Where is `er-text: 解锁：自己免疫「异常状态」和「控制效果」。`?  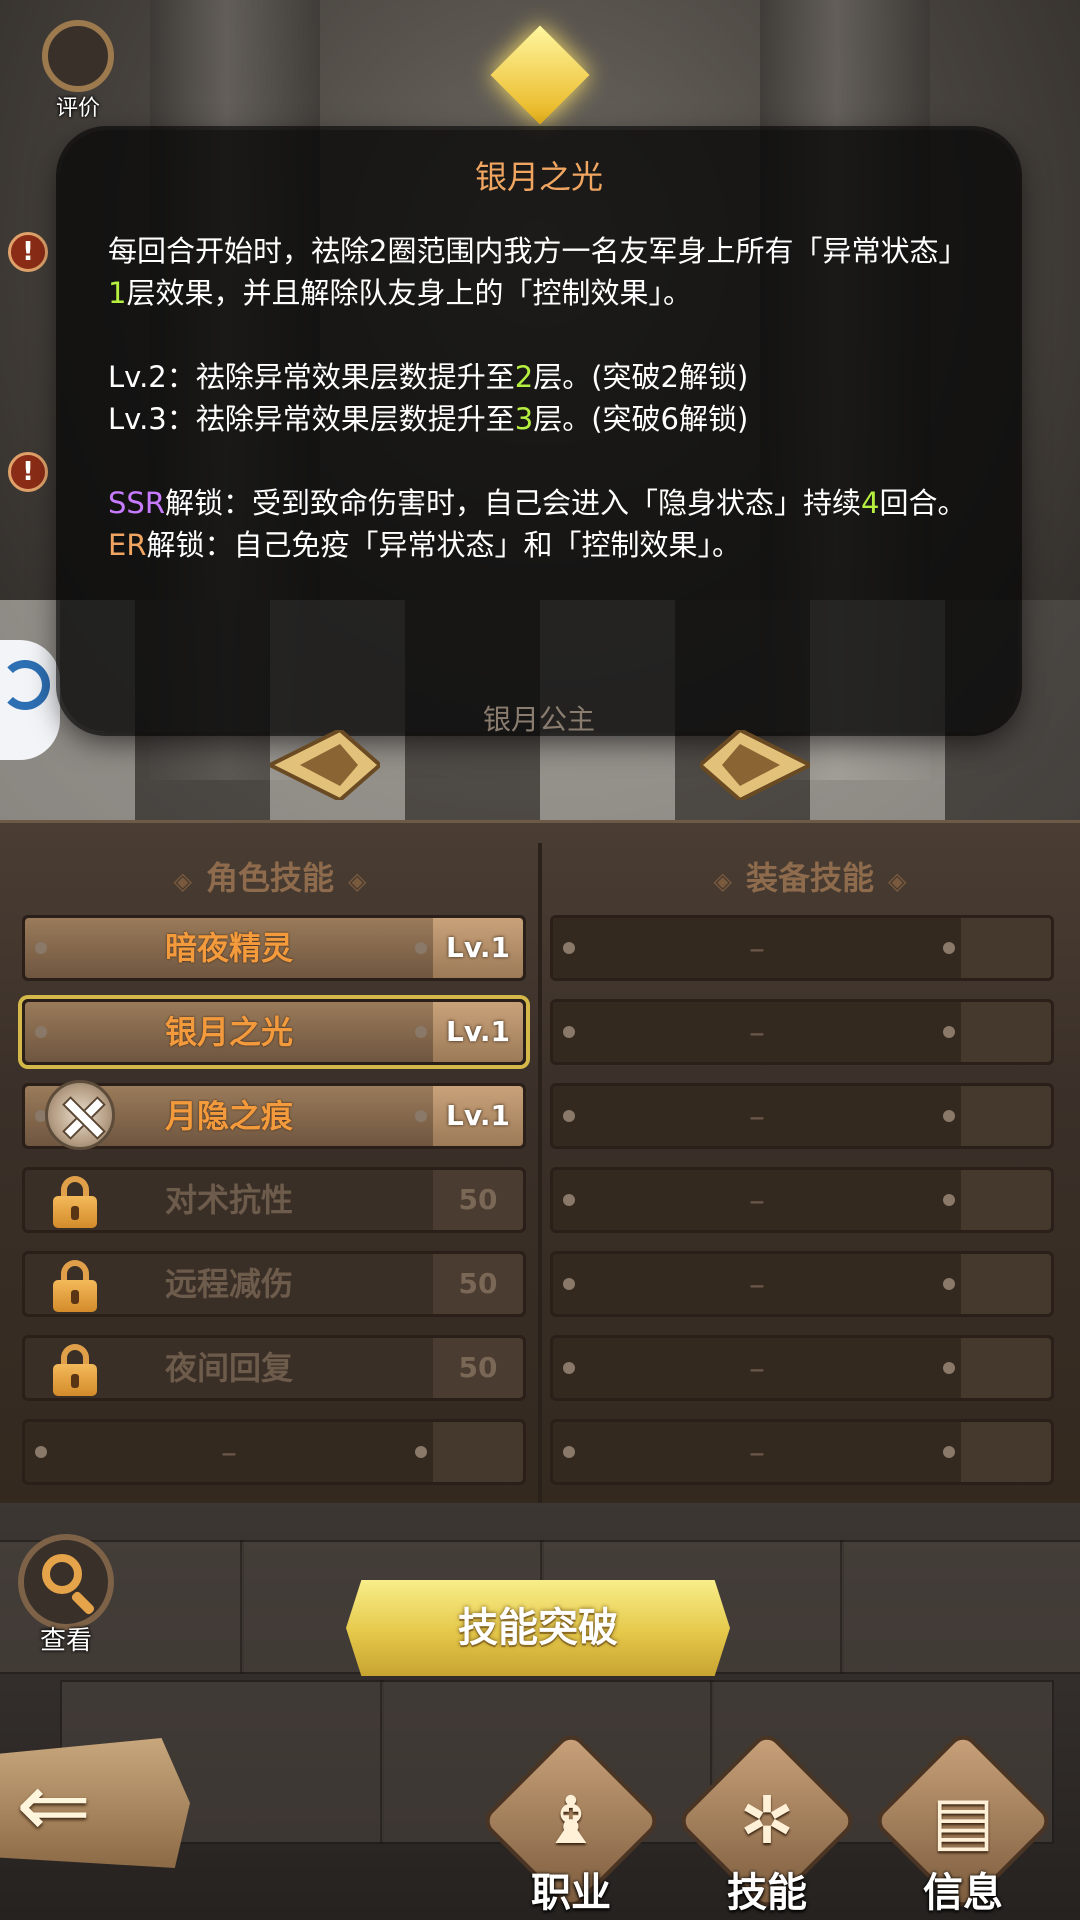
er-text: 解锁：自己免疫「异常状态」和「控制效果」。 is located at coordinates (443, 545).